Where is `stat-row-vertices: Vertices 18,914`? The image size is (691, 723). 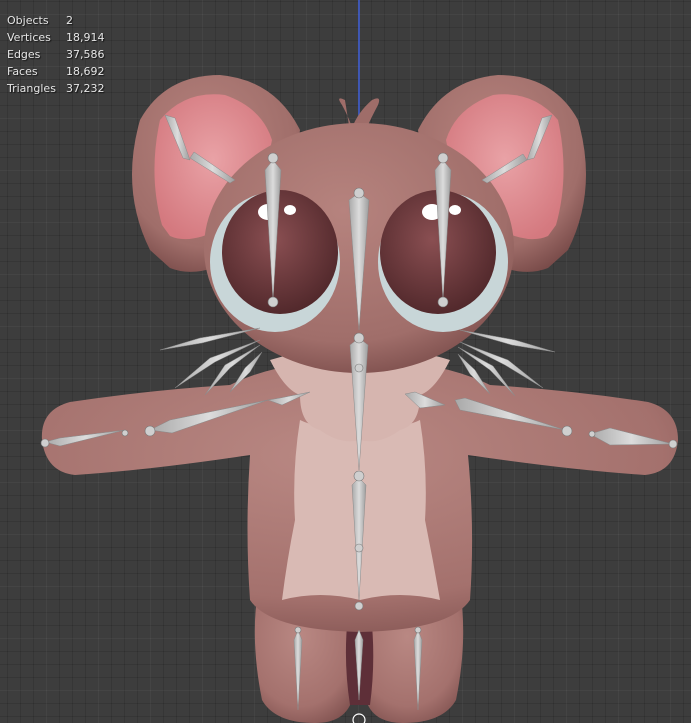 stat-row-vertices: Vertices 18,914 is located at coordinates (56, 37).